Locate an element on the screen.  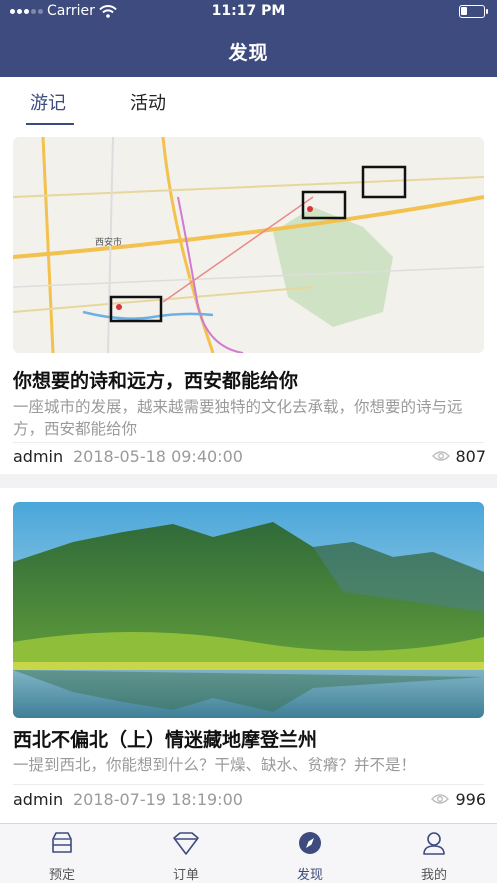
article-date: 2018-05-18 09:40:00 is located at coordinates (158, 456).